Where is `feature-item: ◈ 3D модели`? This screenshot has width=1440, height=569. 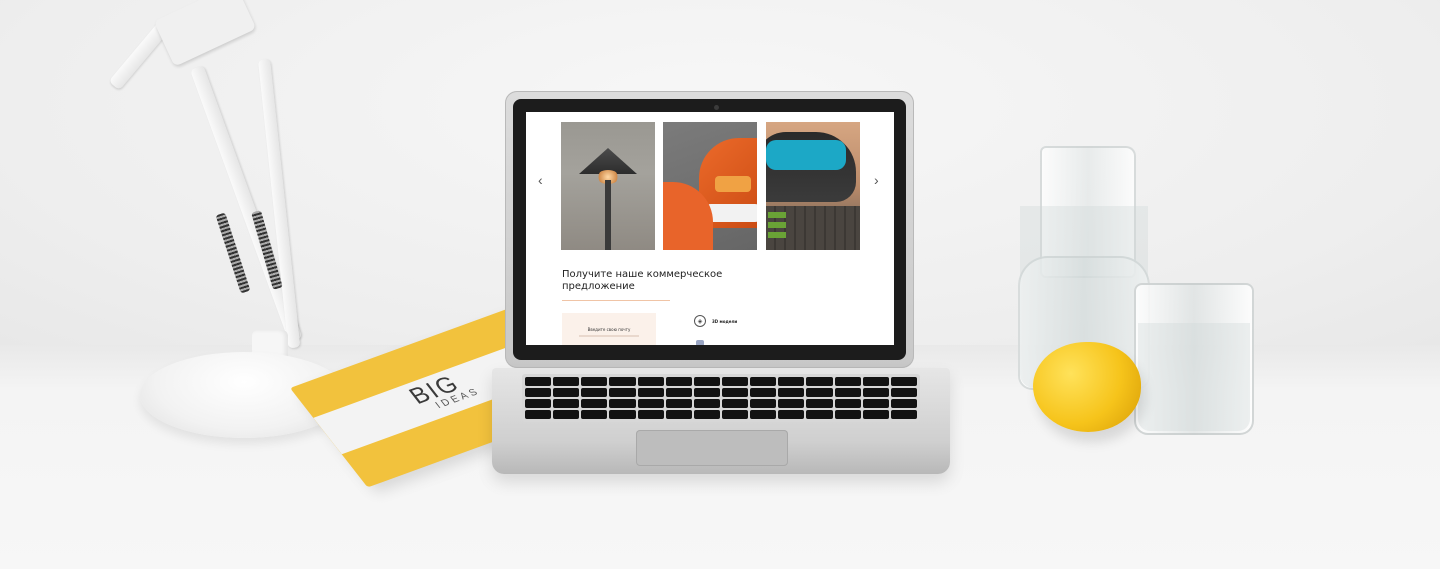 feature-item: ◈ 3D модели is located at coordinates (715, 321).